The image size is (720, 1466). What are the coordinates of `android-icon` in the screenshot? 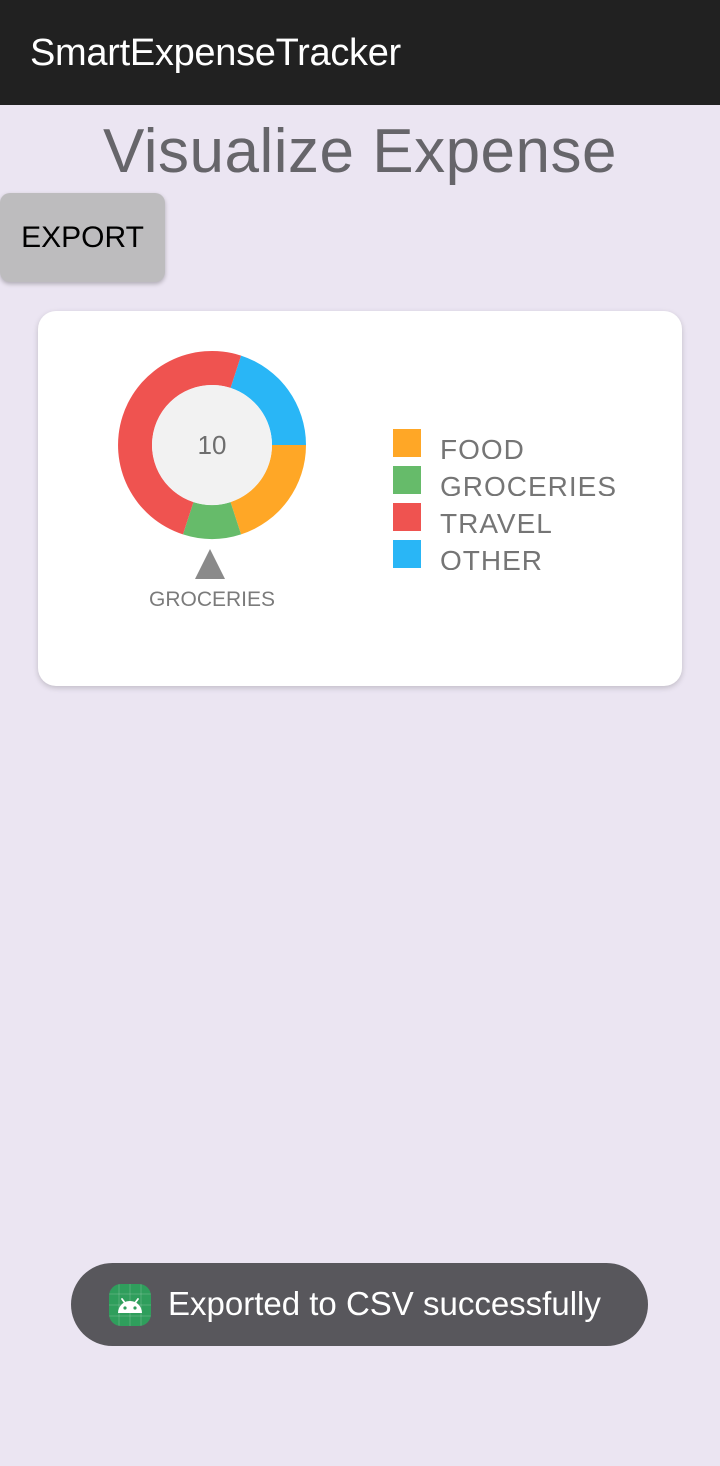 It's located at (130, 1305).